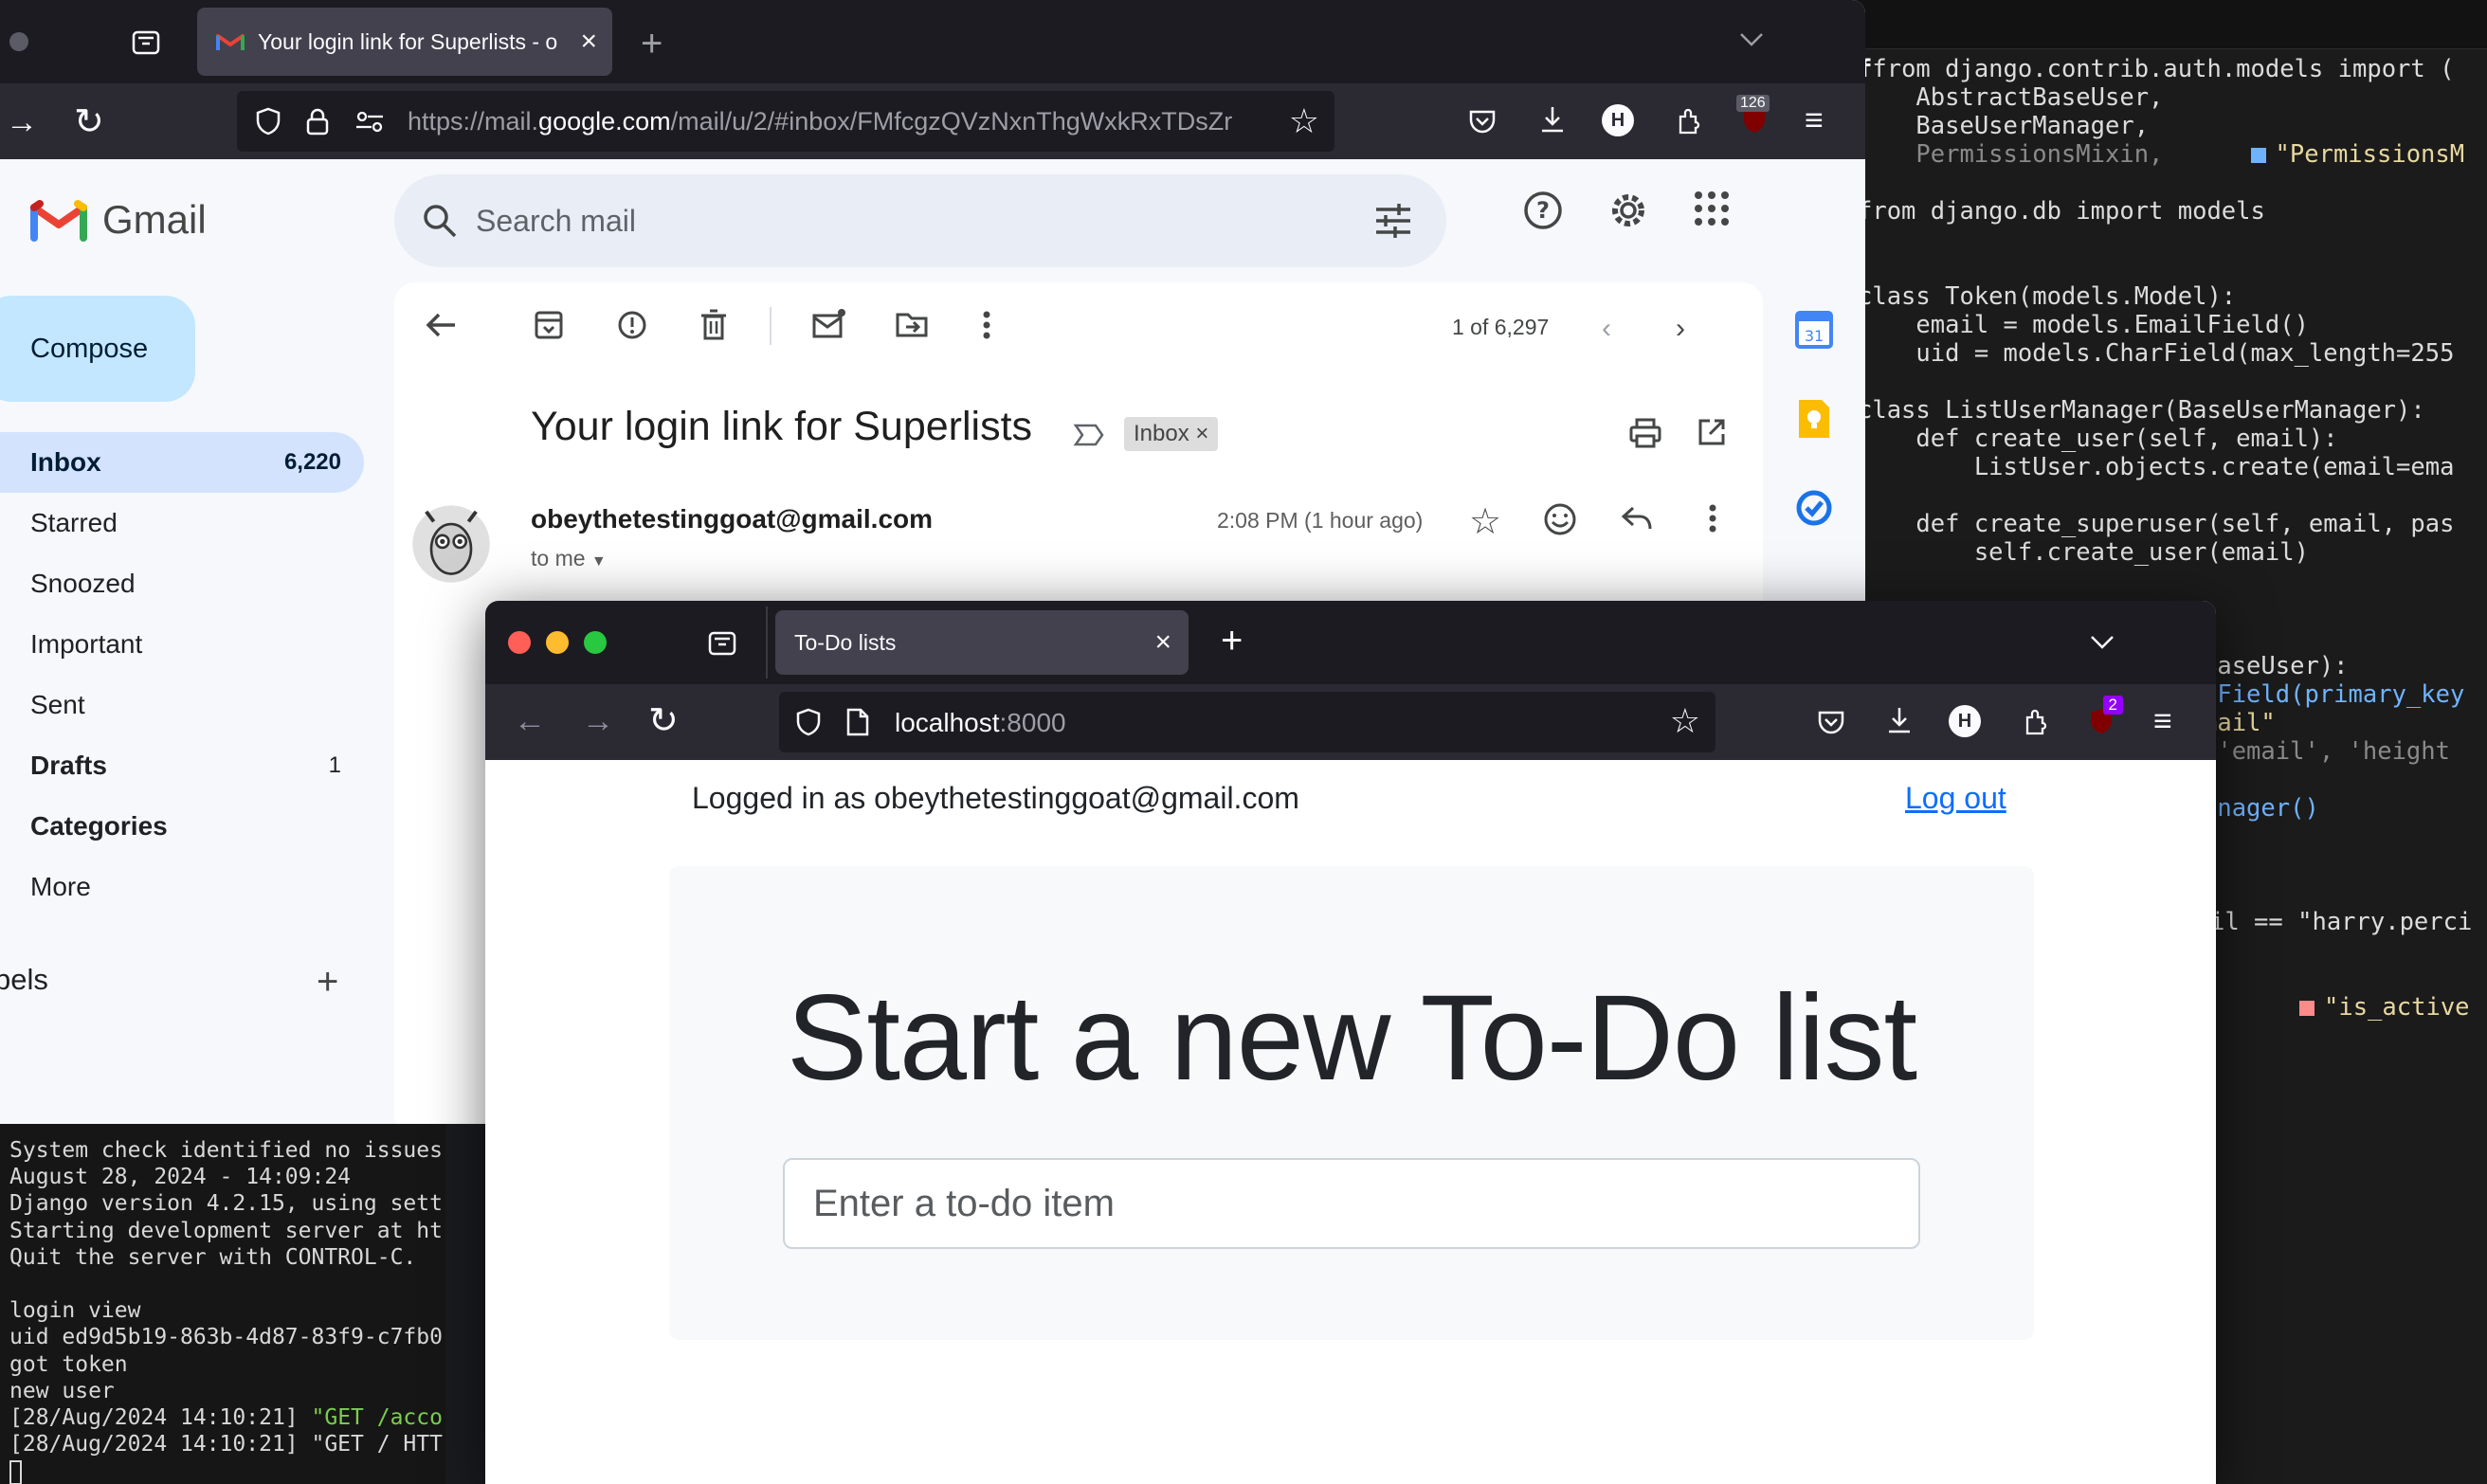  I want to click on sidebar-item-inbox: Inbox 6,220, so click(182, 462).